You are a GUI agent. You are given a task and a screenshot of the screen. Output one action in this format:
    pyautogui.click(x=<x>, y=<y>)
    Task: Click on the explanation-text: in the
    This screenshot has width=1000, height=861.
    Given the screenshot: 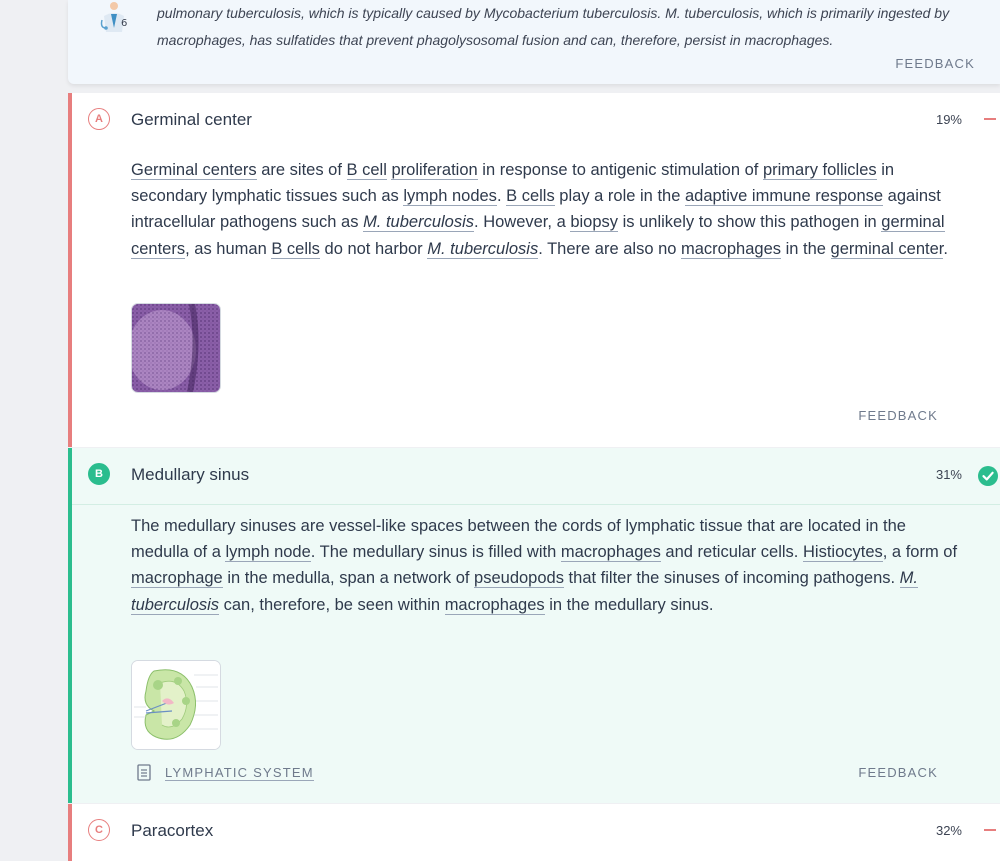 What is the action you would take?
    pyautogui.click(x=806, y=248)
    